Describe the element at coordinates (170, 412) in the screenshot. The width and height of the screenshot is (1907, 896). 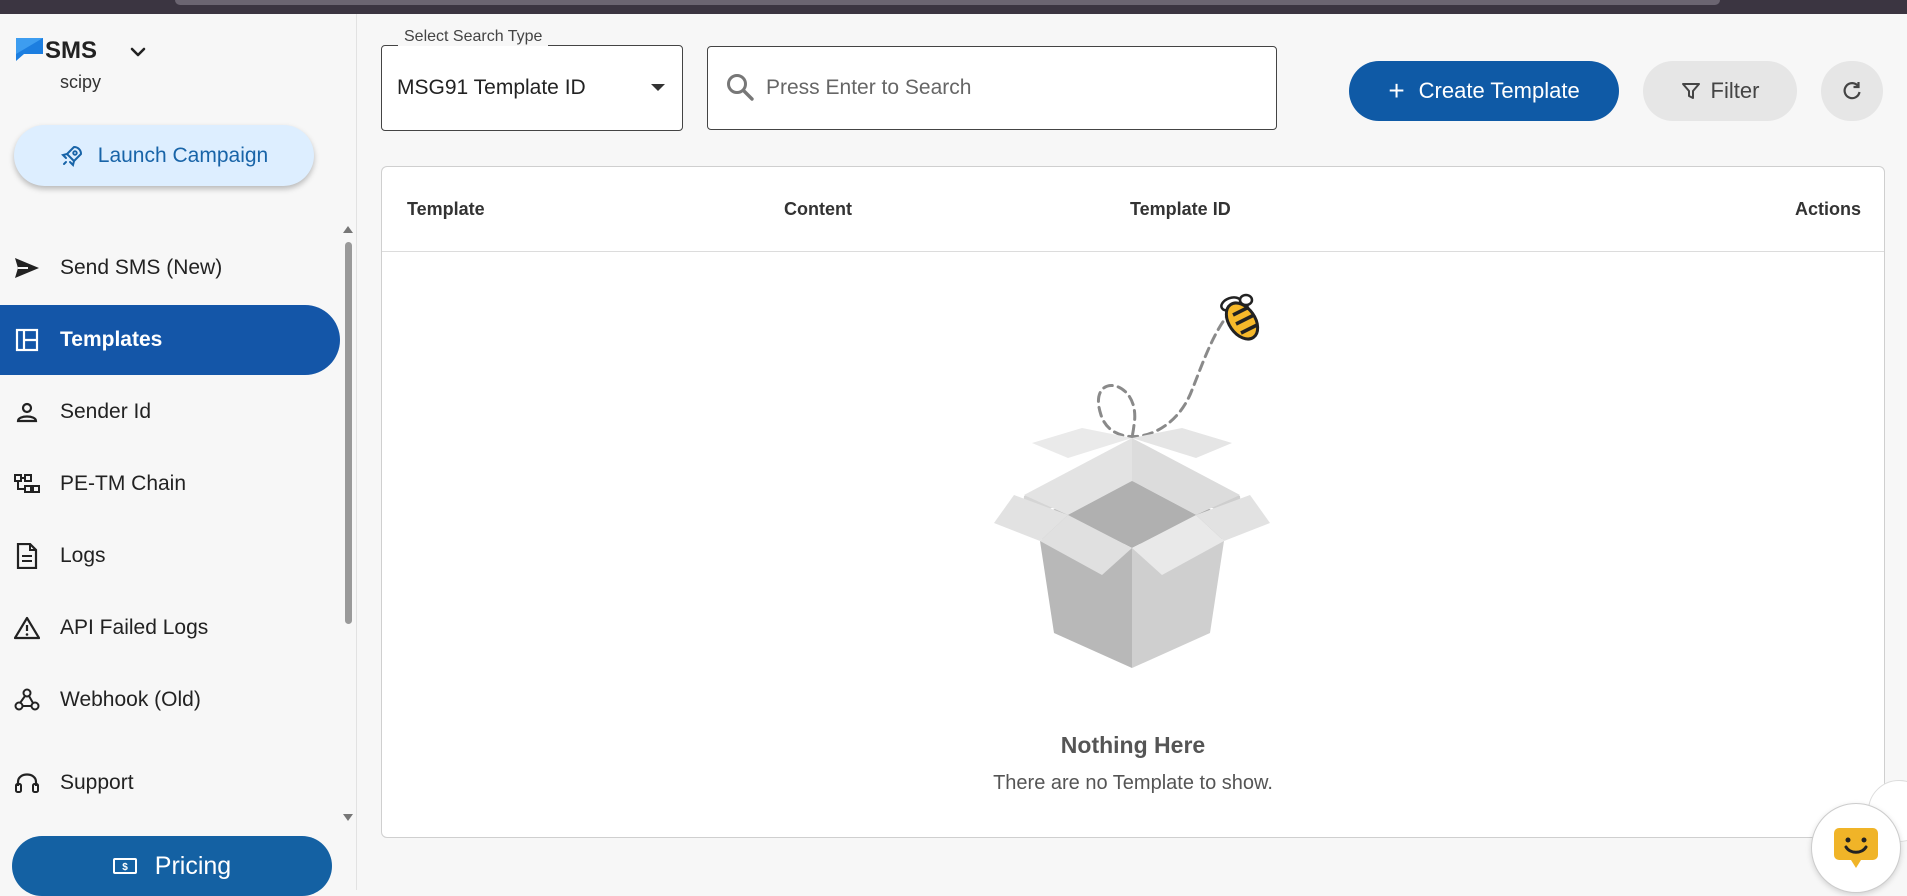
I see `sidebar-item-sender-id: Sender Id` at that location.